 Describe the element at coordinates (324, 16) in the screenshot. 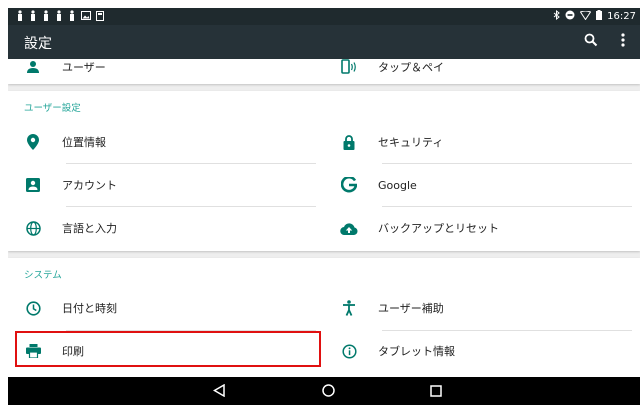

I see `status-bar: 16:27` at that location.